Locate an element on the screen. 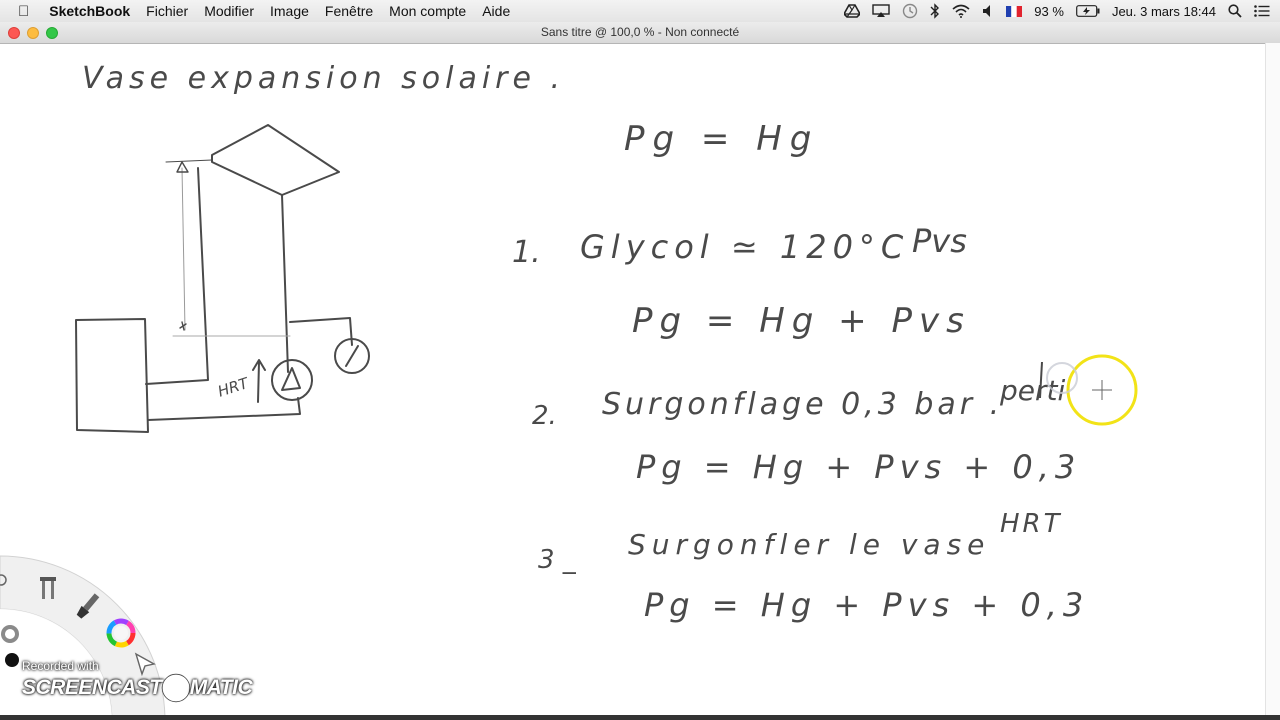 This screenshot has height=720, width=1280. menu-aide: Aide is located at coordinates (496, 11).